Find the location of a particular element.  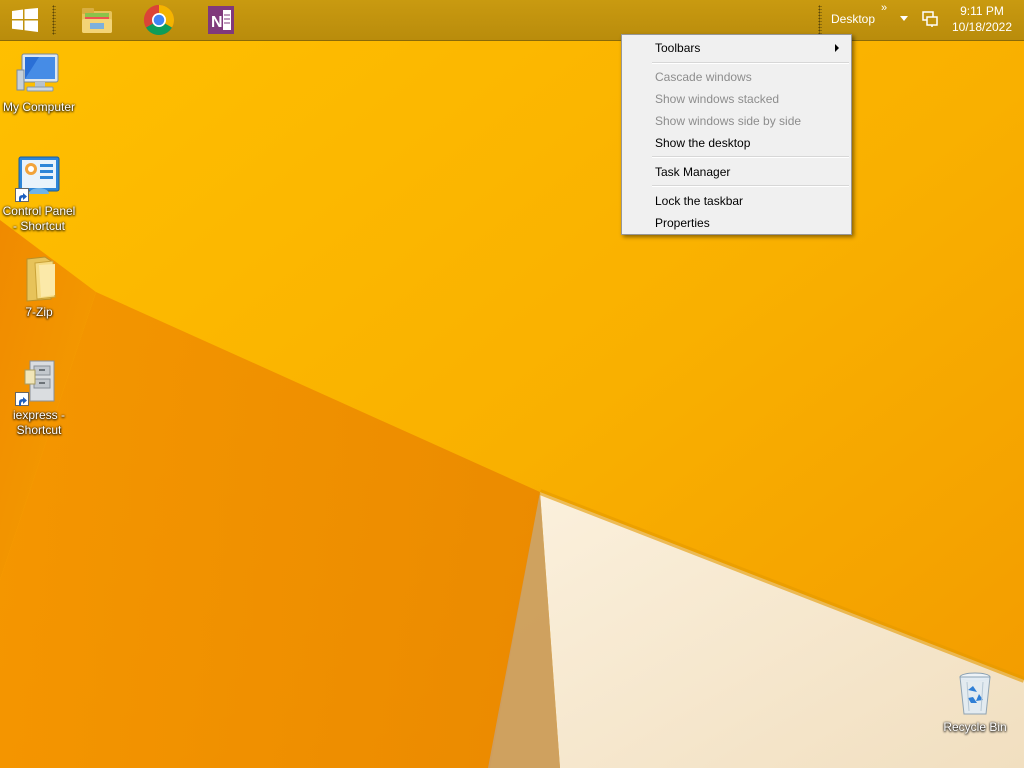

submenu-arrow-icon is located at coordinates (837, 48).